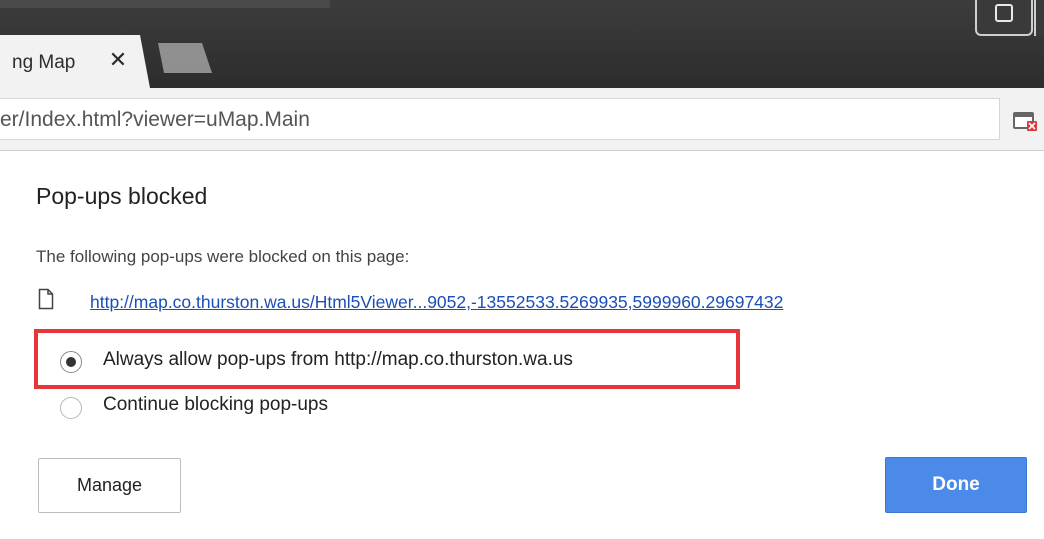 The image size is (1044, 539). What do you see at coordinates (109, 485) in the screenshot?
I see `manage-button: Manage` at bounding box center [109, 485].